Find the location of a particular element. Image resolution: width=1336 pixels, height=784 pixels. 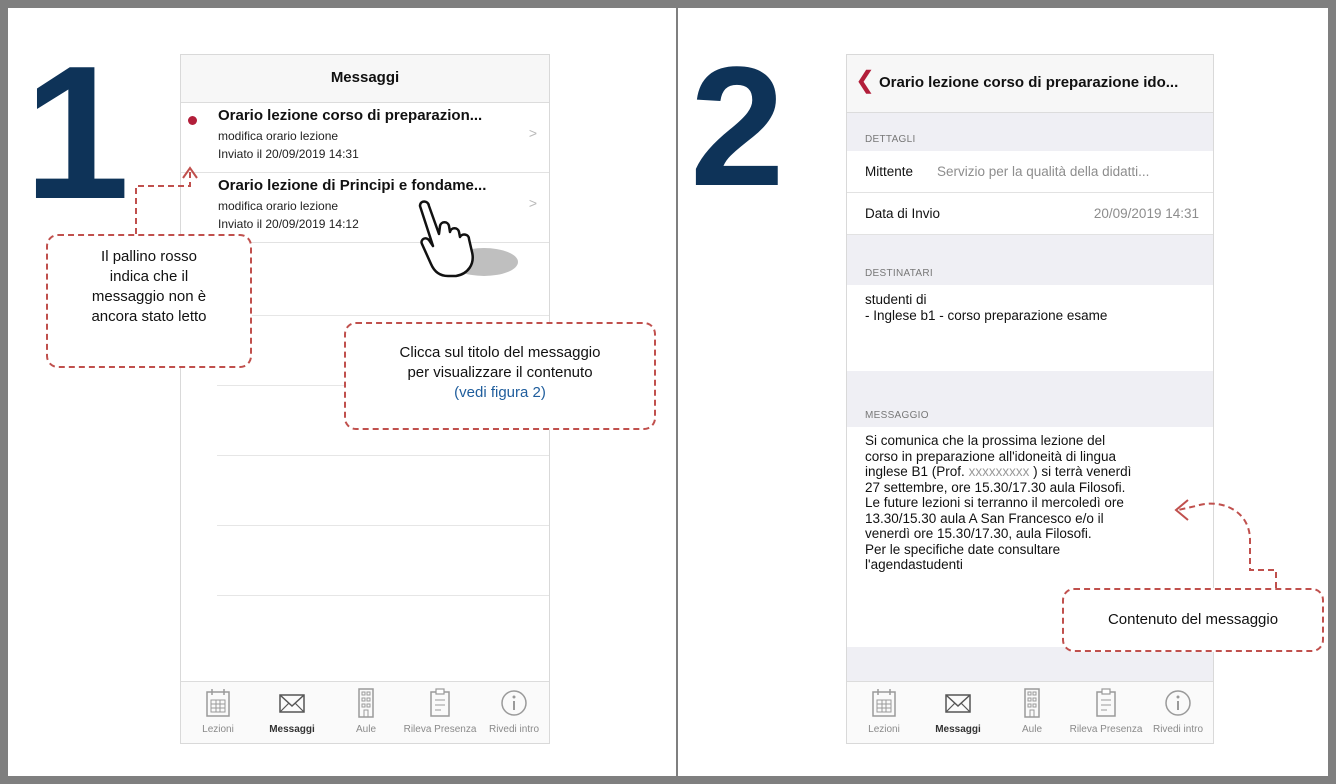

redacted-name: xxxxxxxxx is located at coordinates (999, 471).